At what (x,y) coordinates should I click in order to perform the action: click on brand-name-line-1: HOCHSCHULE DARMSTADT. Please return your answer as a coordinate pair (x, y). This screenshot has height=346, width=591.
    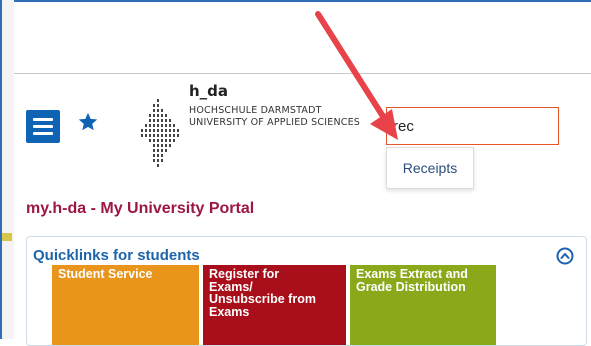
    Looking at the image, I should click on (255, 110).